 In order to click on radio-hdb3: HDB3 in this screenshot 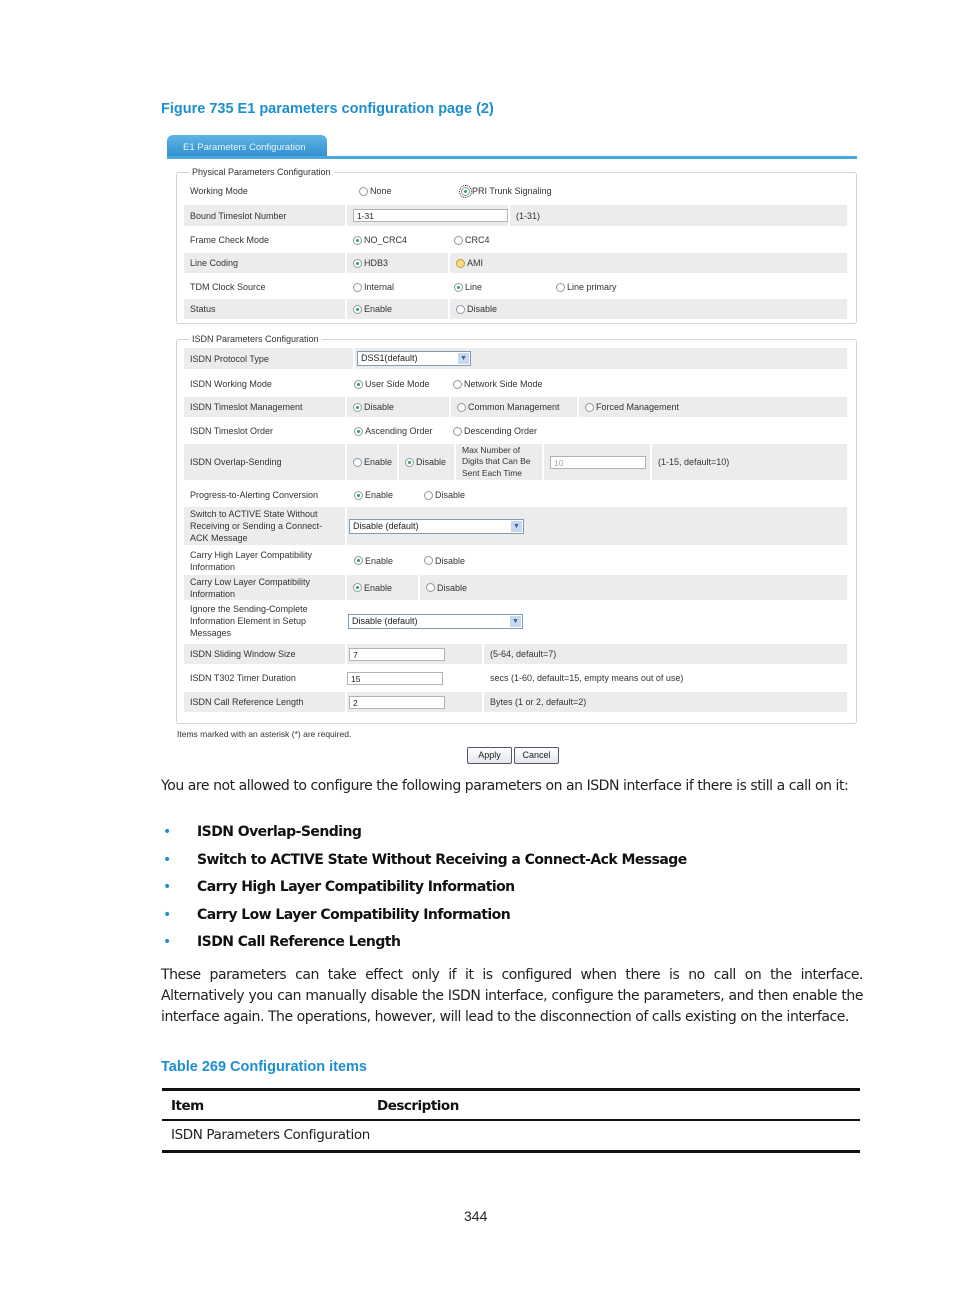, I will do `click(370, 263)`.